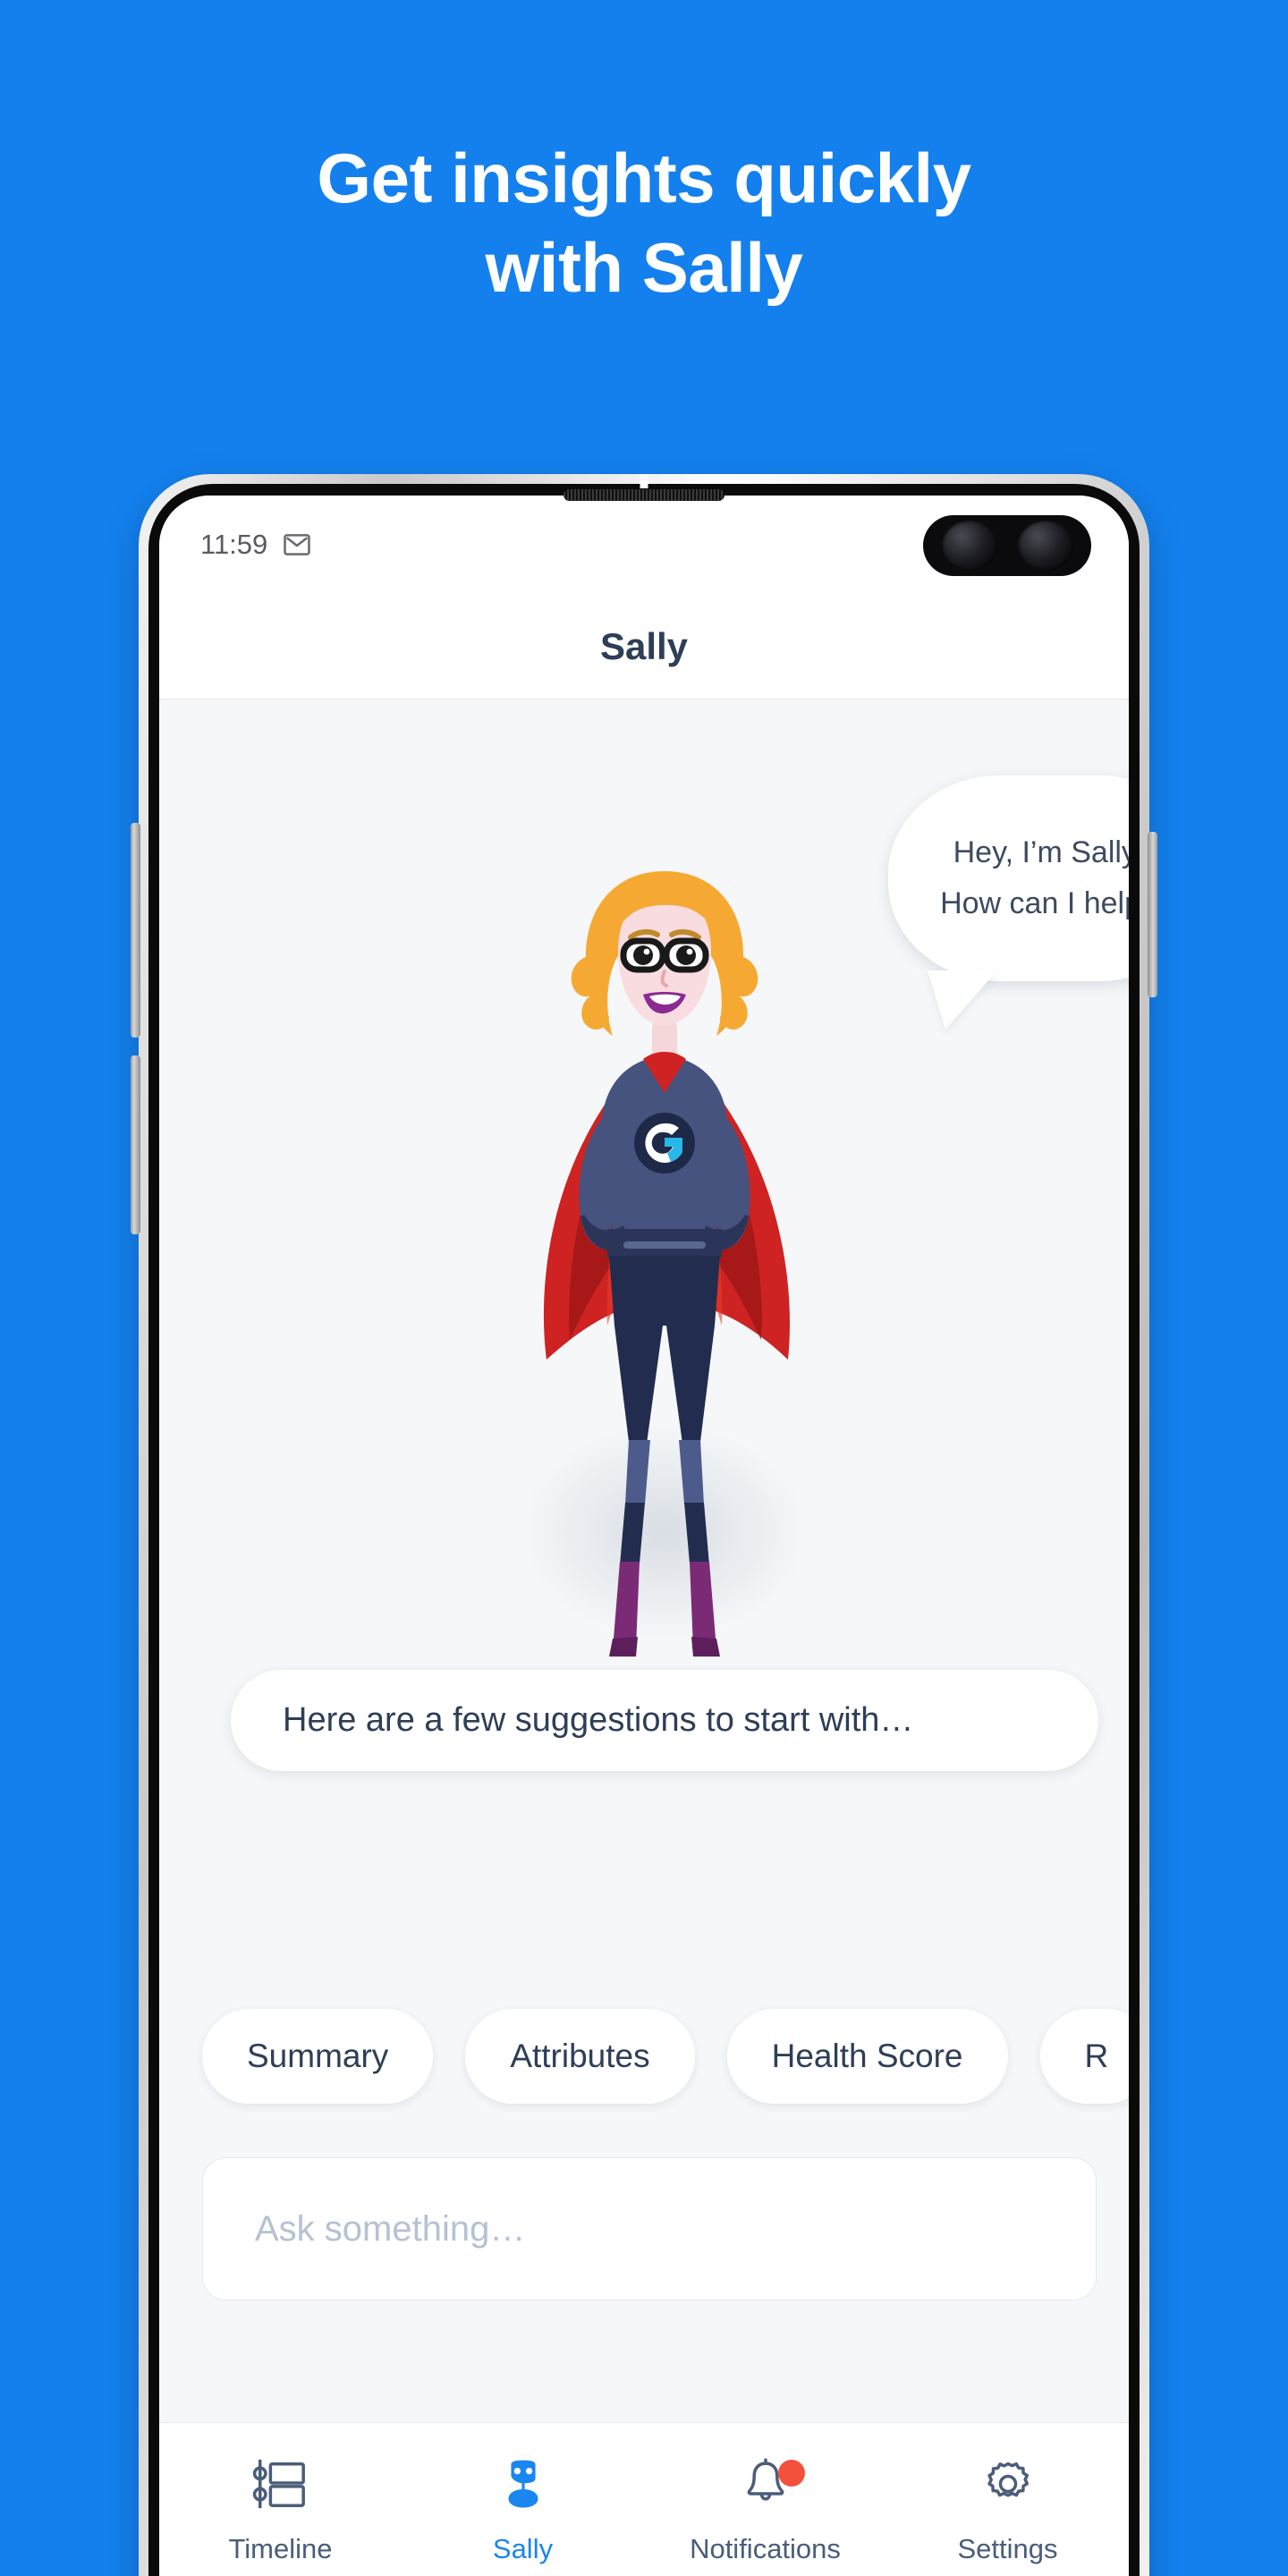 This screenshot has width=1288, height=2576. Describe the element at coordinates (644, 178) in the screenshot. I see `promo-heading-line-1: Get insights quickly` at that location.